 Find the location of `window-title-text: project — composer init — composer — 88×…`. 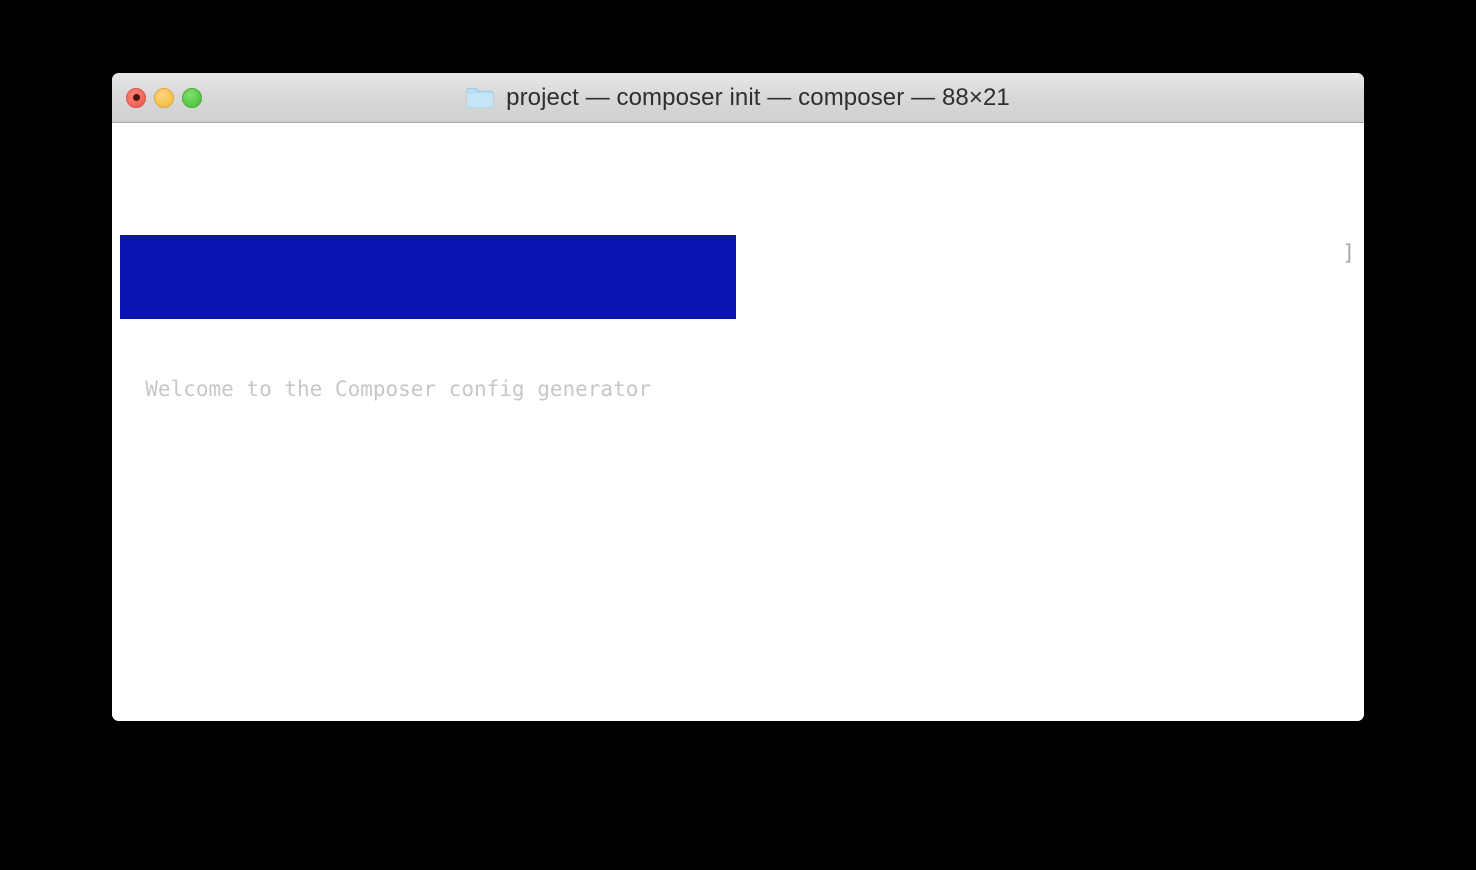

window-title-text: project — composer init — composer — 88×… is located at coordinates (758, 97).